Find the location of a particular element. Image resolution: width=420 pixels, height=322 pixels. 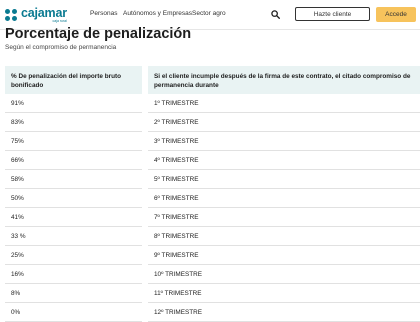

penalty-percent-cell: 33 % is located at coordinates (18, 236).